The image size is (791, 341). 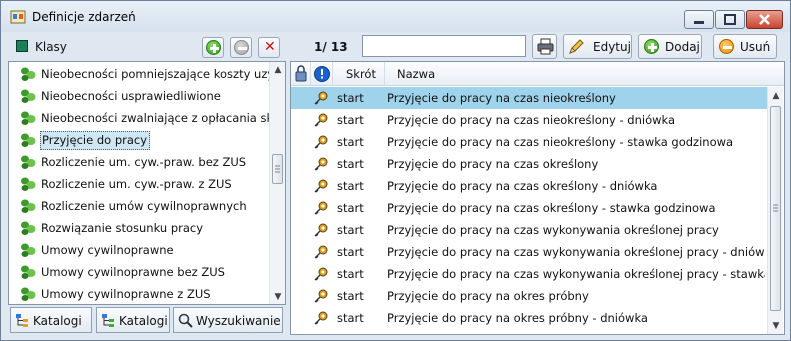 What do you see at coordinates (269, 47) in the screenshot?
I see `delete-class-button: ✕` at bounding box center [269, 47].